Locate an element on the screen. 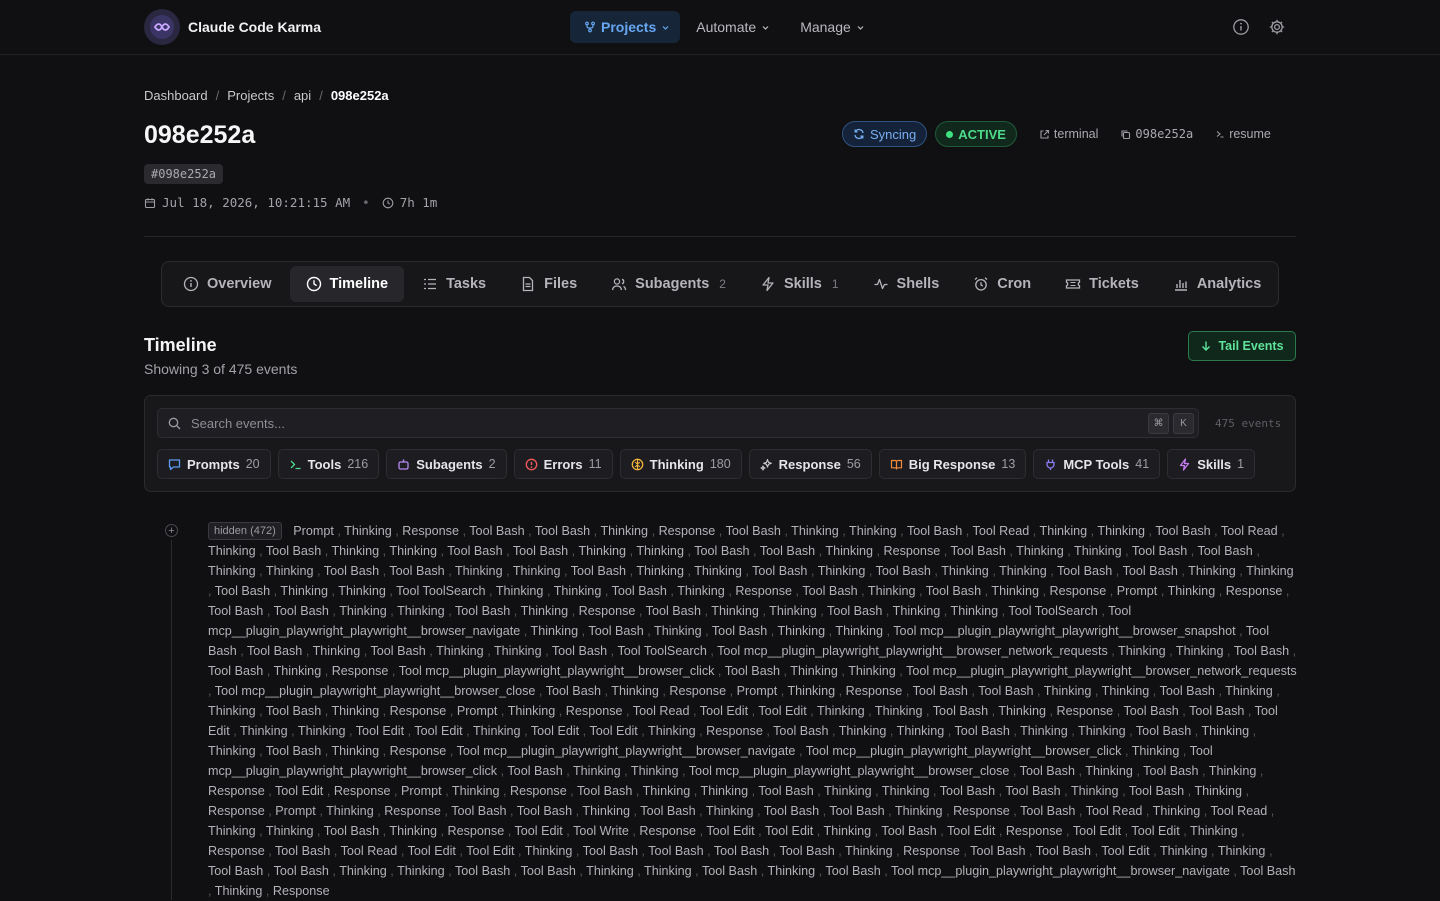  event-chip: Prompt is located at coordinates (1137, 591).